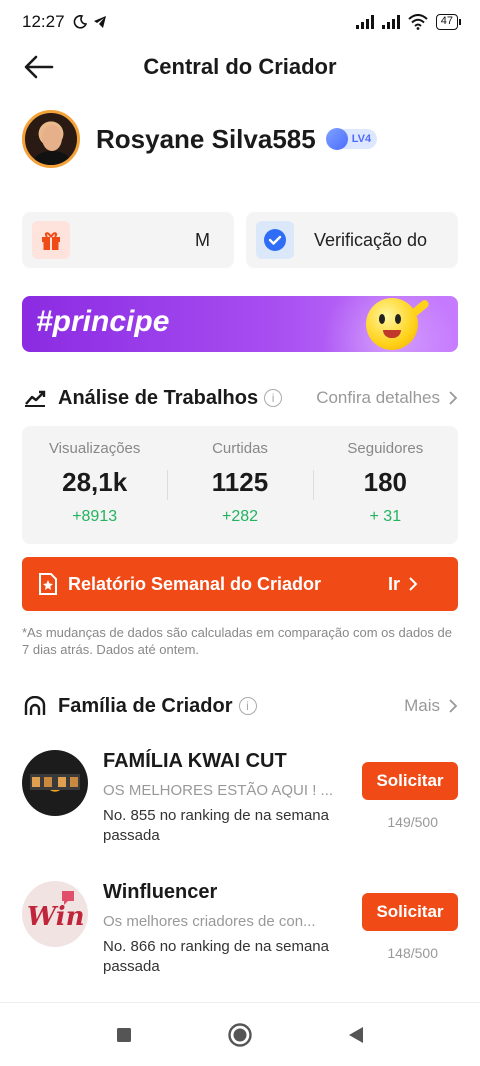 This screenshot has height=1066, width=480. What do you see at coordinates (240, 482) in the screenshot?
I see `stat-value: 1125` at bounding box center [240, 482].